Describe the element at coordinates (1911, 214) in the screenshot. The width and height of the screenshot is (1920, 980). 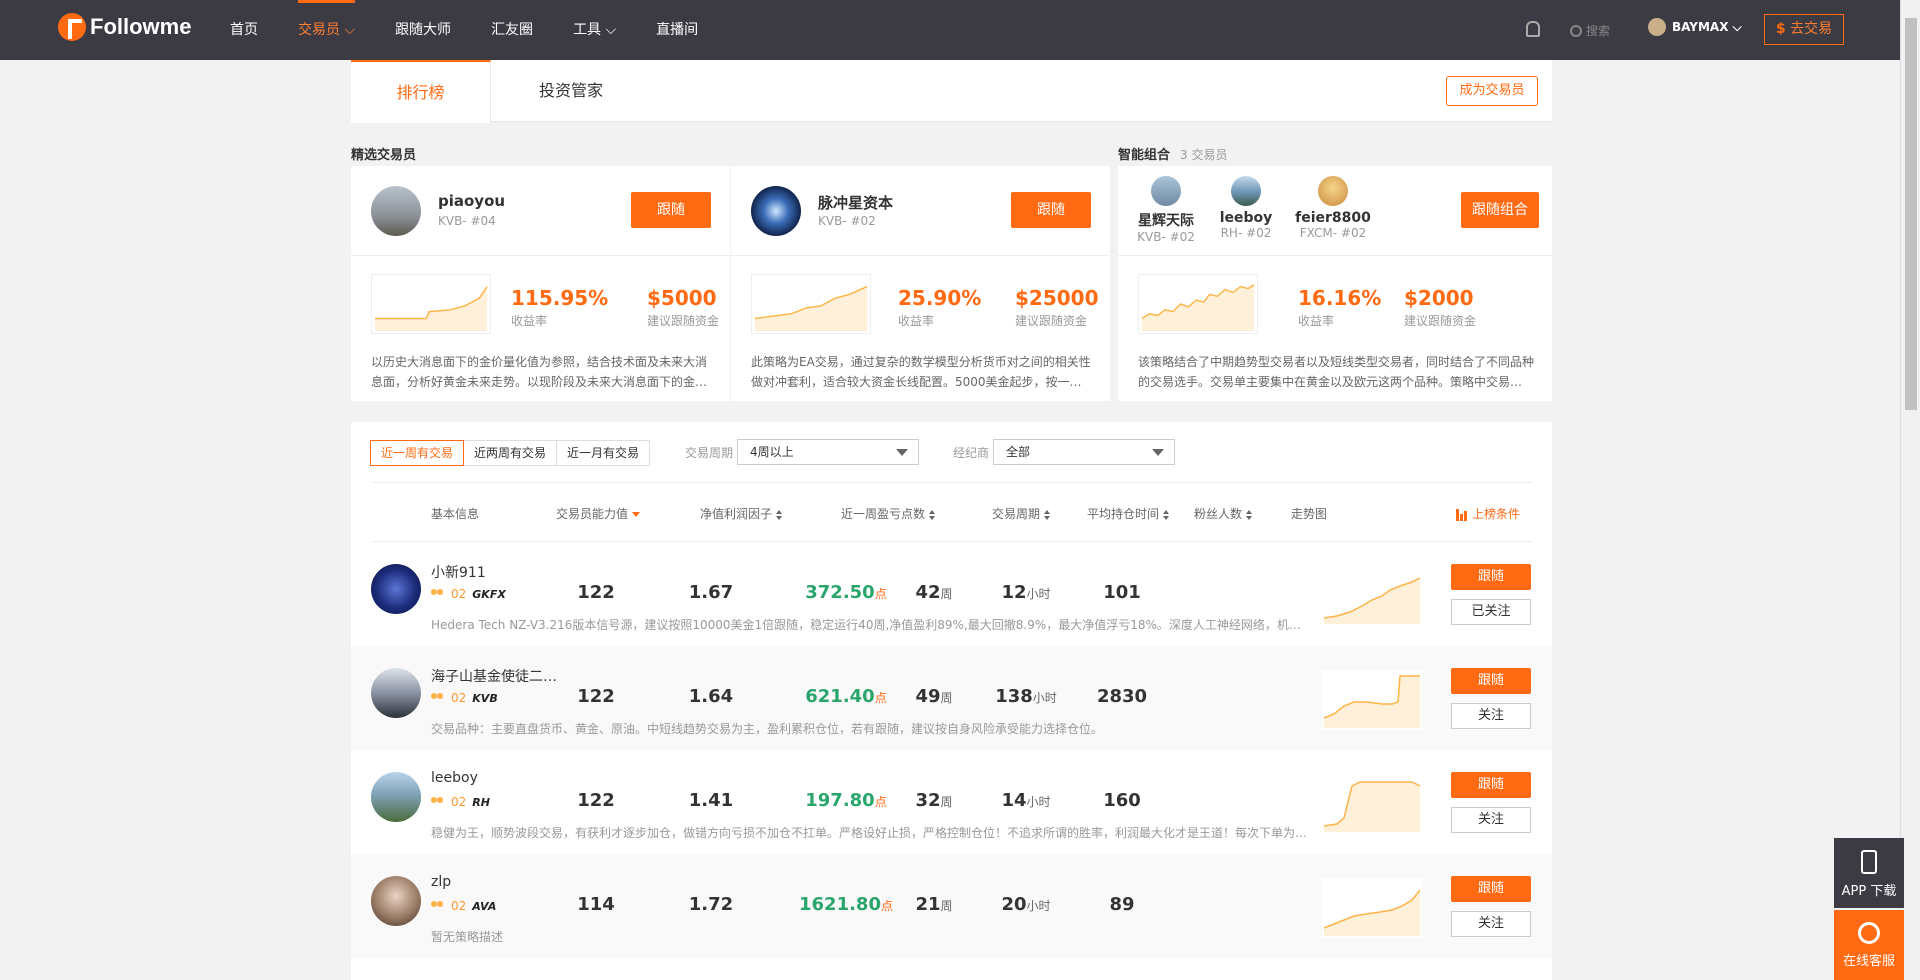
I see `scrollbar-thumb` at that location.